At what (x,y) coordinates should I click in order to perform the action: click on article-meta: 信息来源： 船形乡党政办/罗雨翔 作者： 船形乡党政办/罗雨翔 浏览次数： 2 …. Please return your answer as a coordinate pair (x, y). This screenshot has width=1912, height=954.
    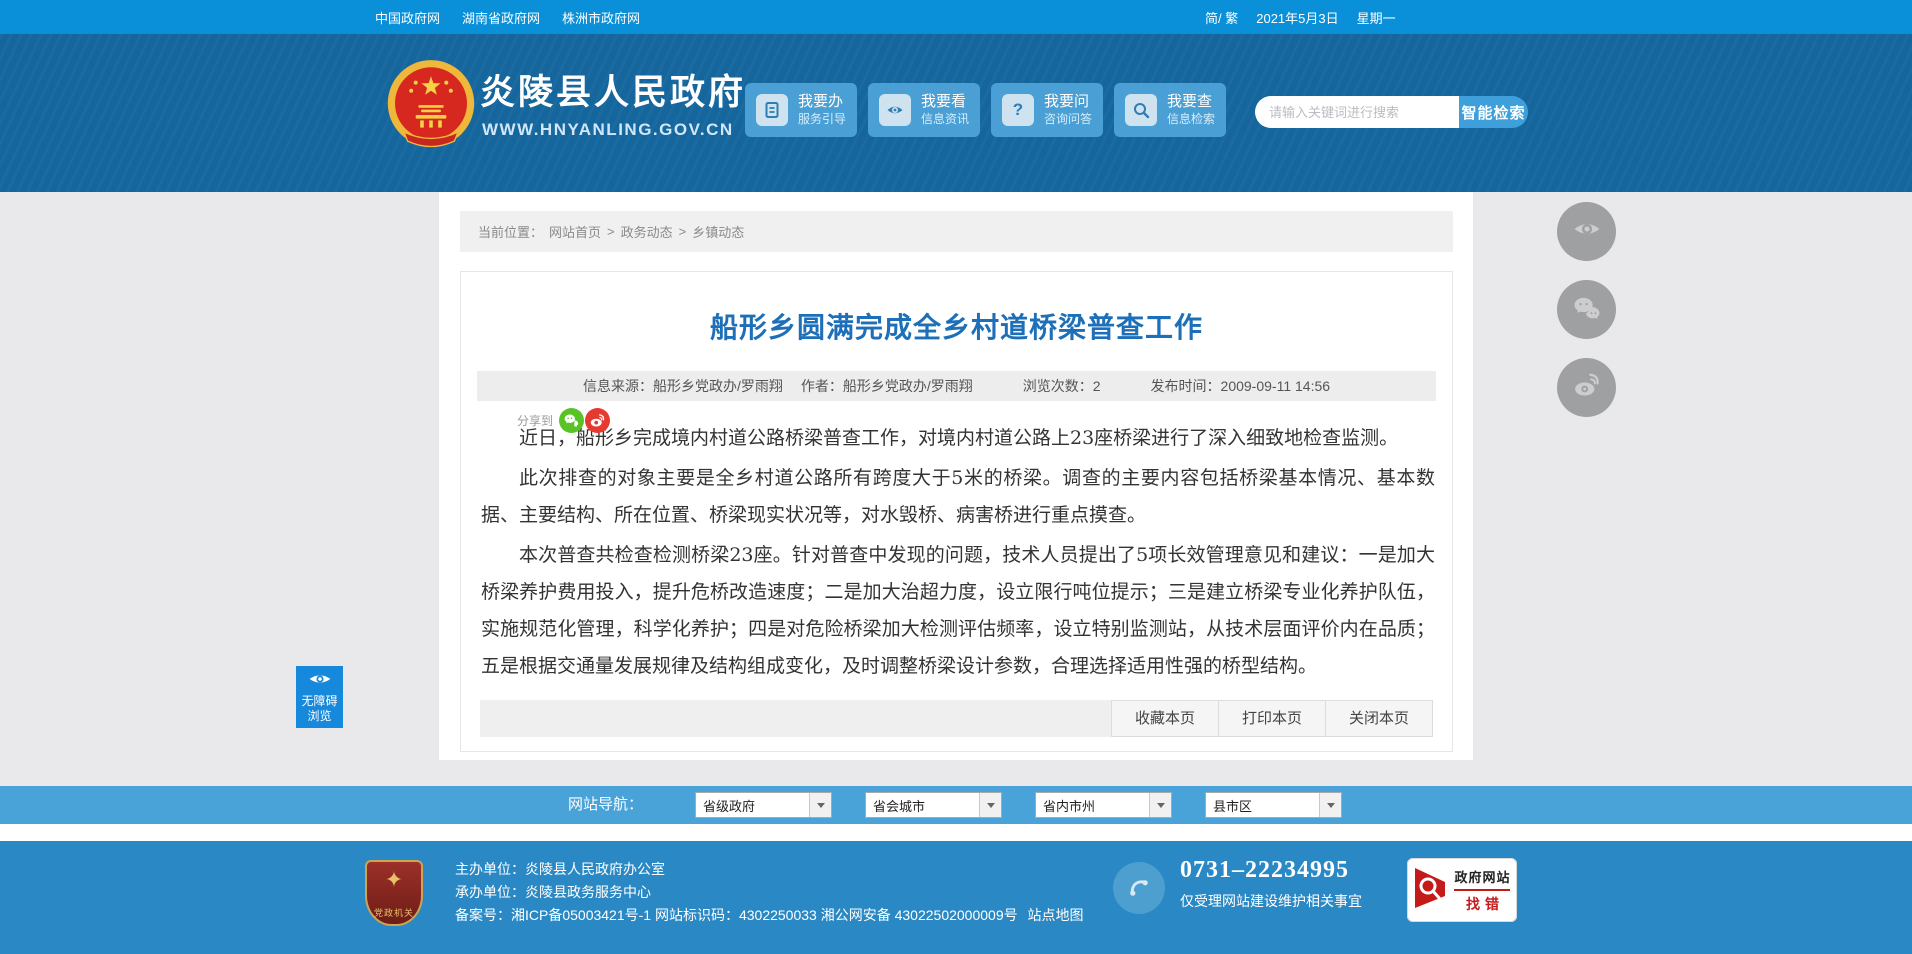
    Looking at the image, I should click on (956, 386).